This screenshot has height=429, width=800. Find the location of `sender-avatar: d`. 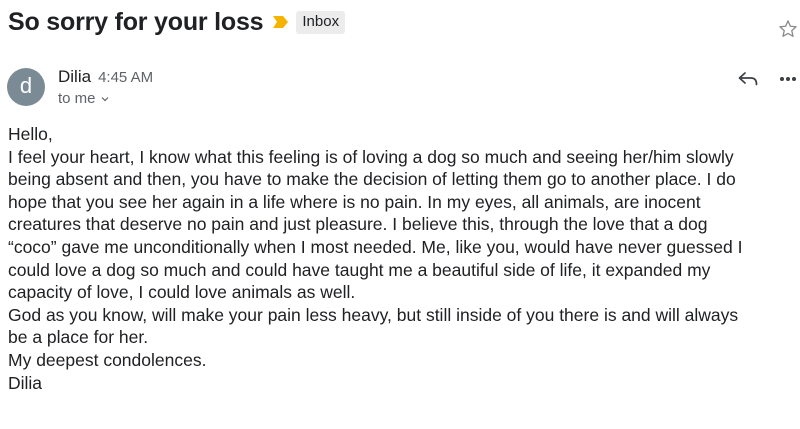

sender-avatar: d is located at coordinates (26, 87).